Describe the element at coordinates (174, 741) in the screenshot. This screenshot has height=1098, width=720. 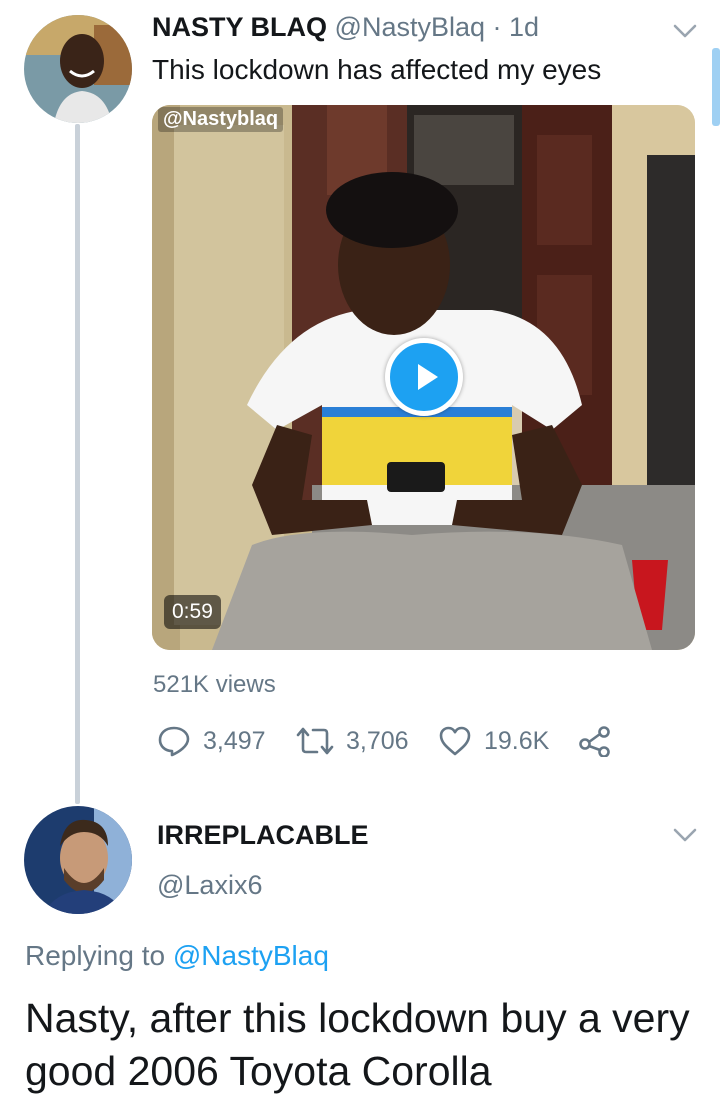
I see `reply-icon` at that location.